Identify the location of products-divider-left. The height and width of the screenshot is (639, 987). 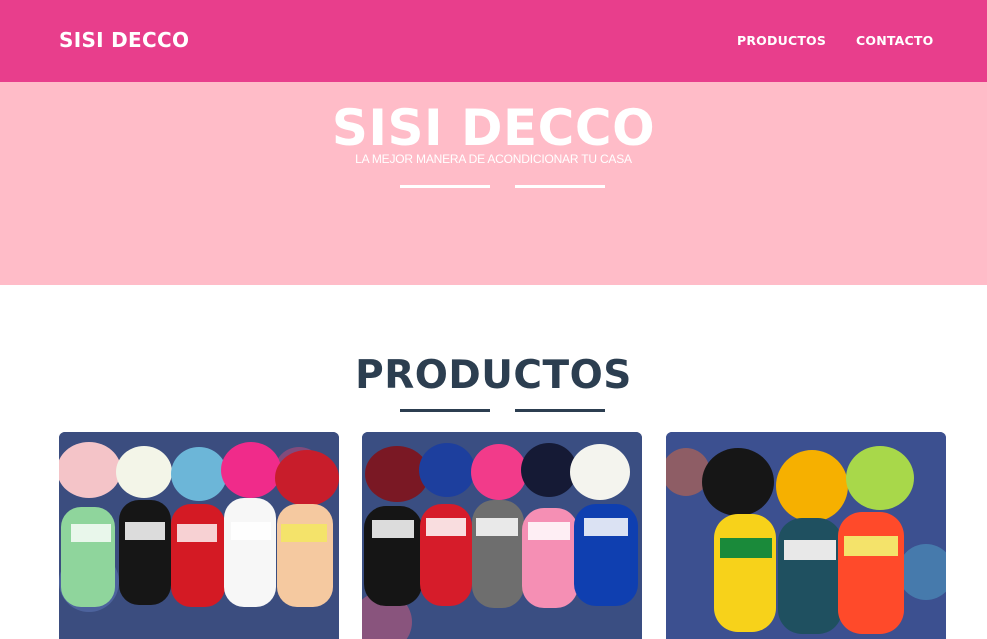
(445, 410).